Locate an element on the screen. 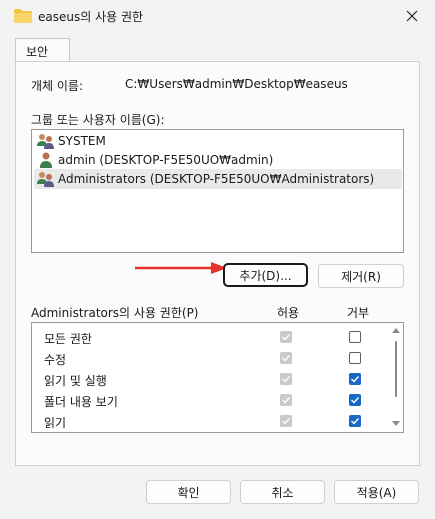  deny-header: 거부 is located at coordinates (358, 313).